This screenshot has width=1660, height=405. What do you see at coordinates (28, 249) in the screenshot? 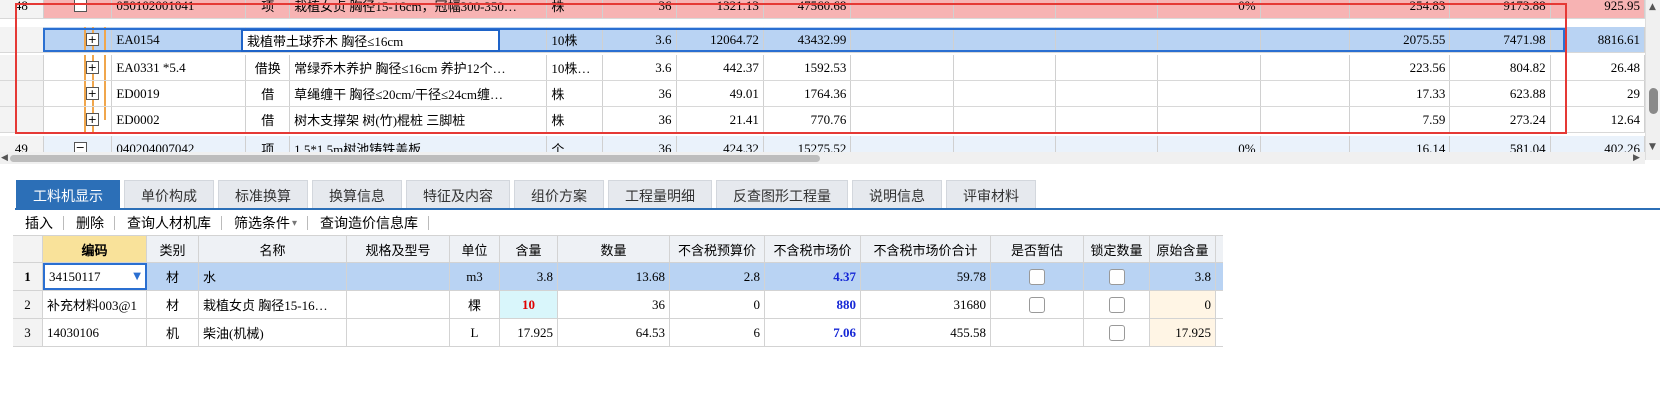
I see `row-number-header` at bounding box center [28, 249].